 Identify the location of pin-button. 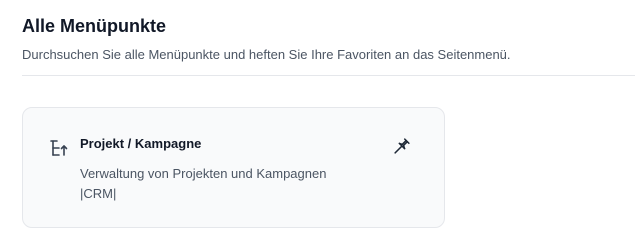
(402, 147).